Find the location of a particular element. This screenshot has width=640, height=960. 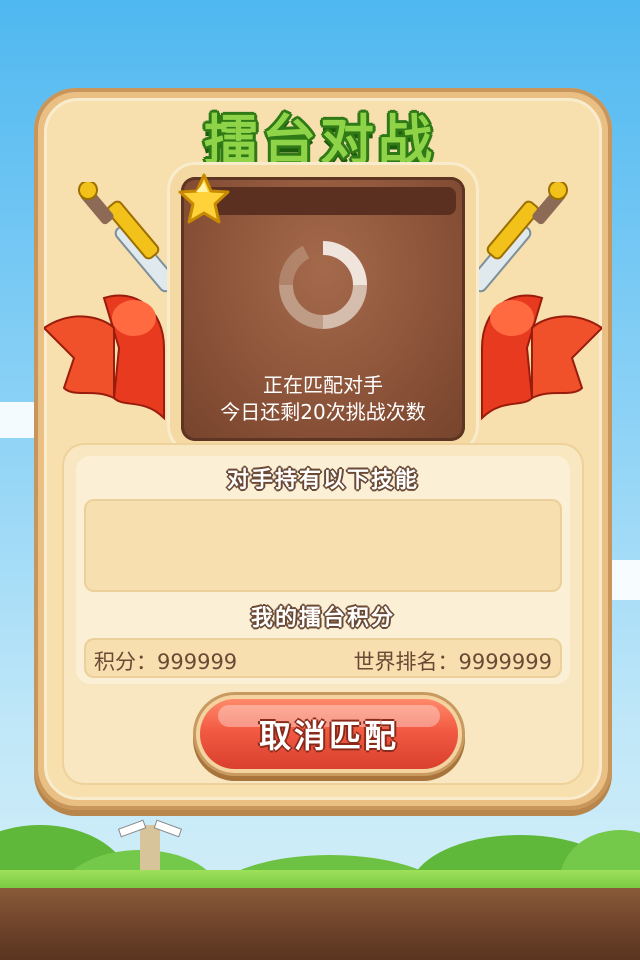

matching-status: 正在匹配对手 is located at coordinates (323, 385).